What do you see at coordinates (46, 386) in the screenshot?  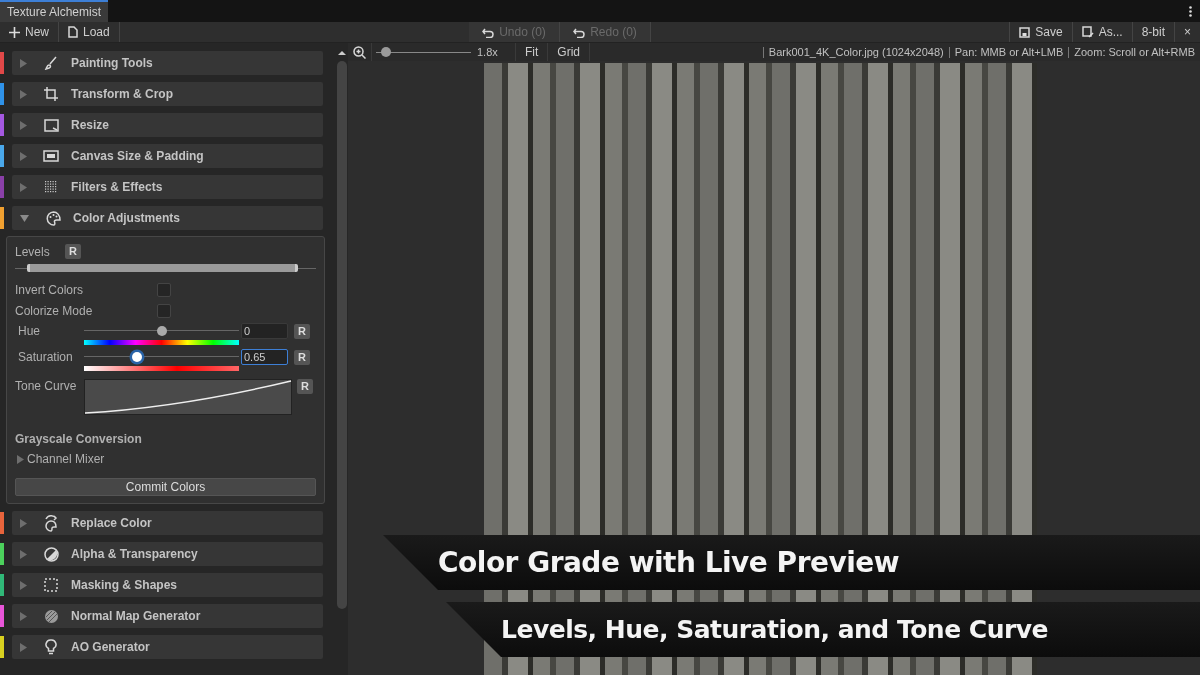 I see `tone-curve-label: Tone Curve` at bounding box center [46, 386].